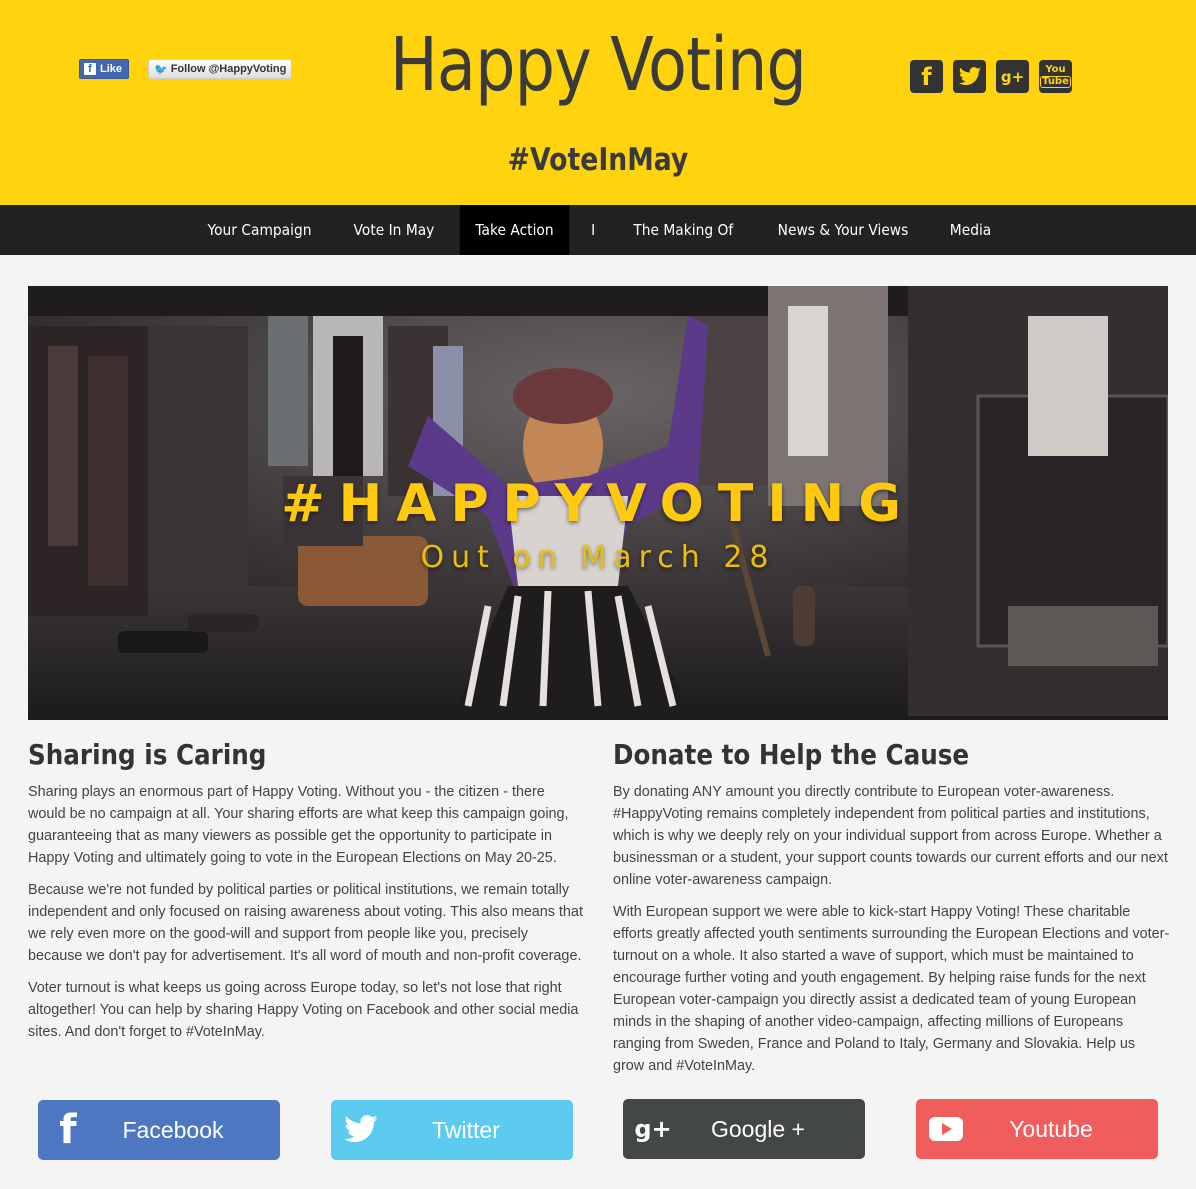 The image size is (1196, 1189). I want to click on share-youtube-button: Youtube, so click(1037, 1129).